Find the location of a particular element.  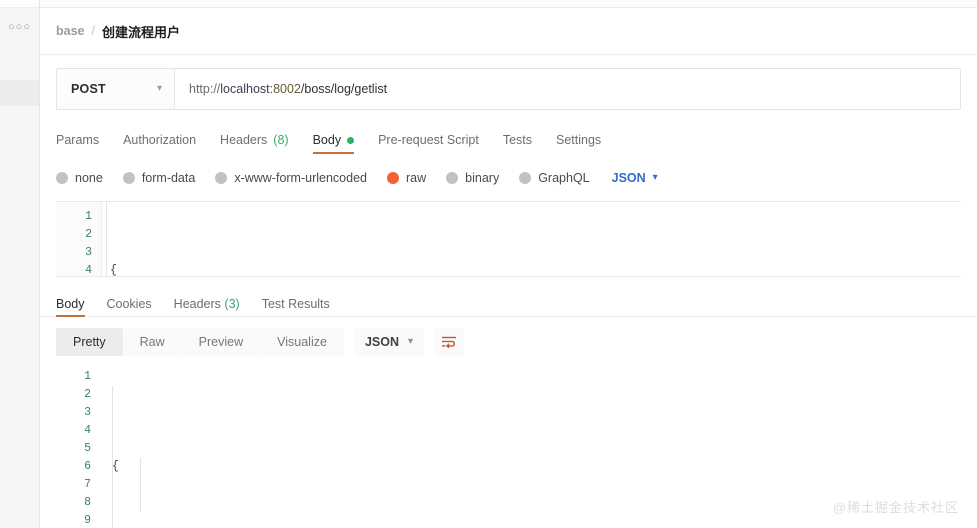

response-view-modes: Pretty Raw Preview Visualize is located at coordinates (200, 342).